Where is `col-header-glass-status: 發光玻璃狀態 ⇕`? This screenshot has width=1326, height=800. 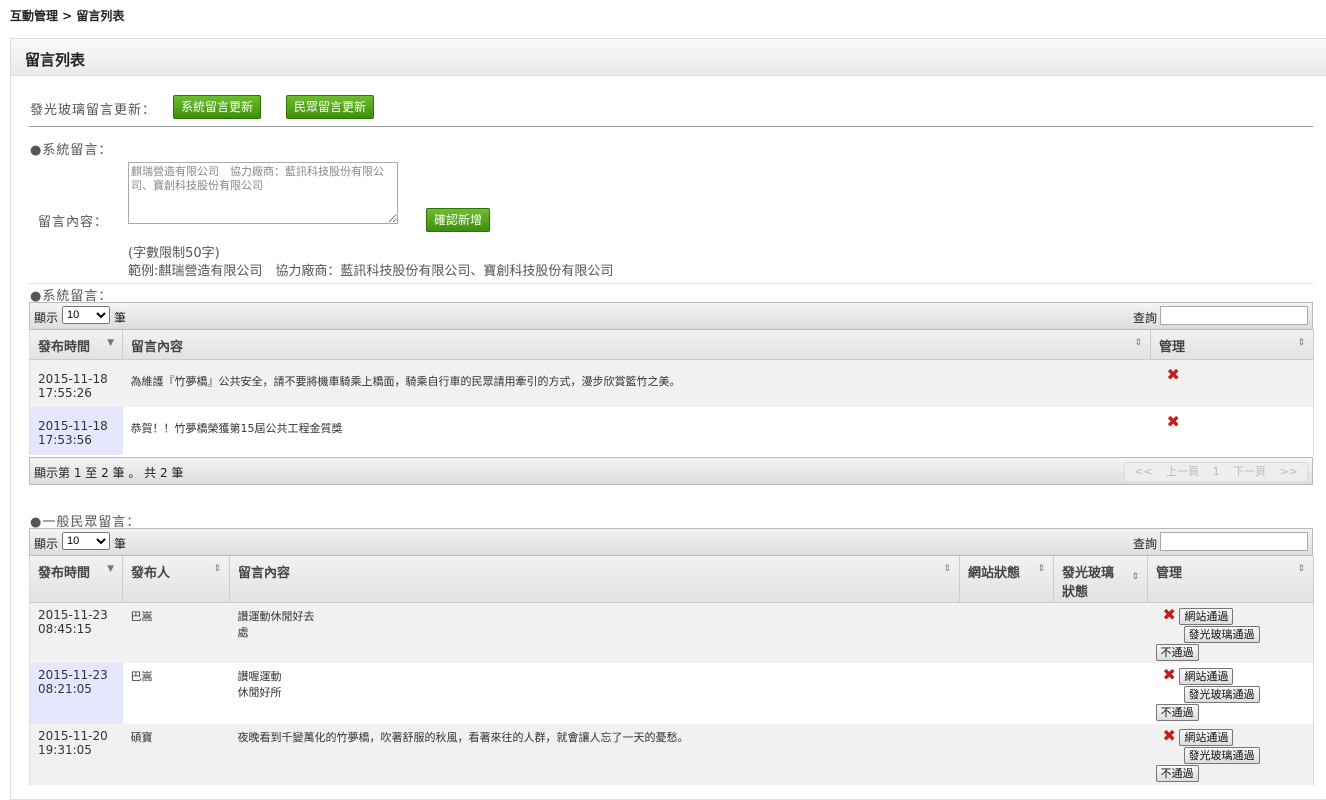 col-header-glass-status: 發光玻璃狀態 ⇕ is located at coordinates (1100, 579).